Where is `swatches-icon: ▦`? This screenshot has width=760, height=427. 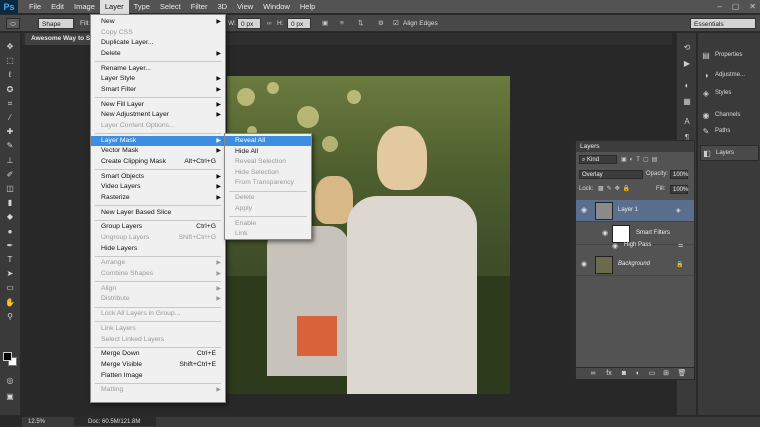
swatches-icon: ▦ is located at coordinates (687, 102).